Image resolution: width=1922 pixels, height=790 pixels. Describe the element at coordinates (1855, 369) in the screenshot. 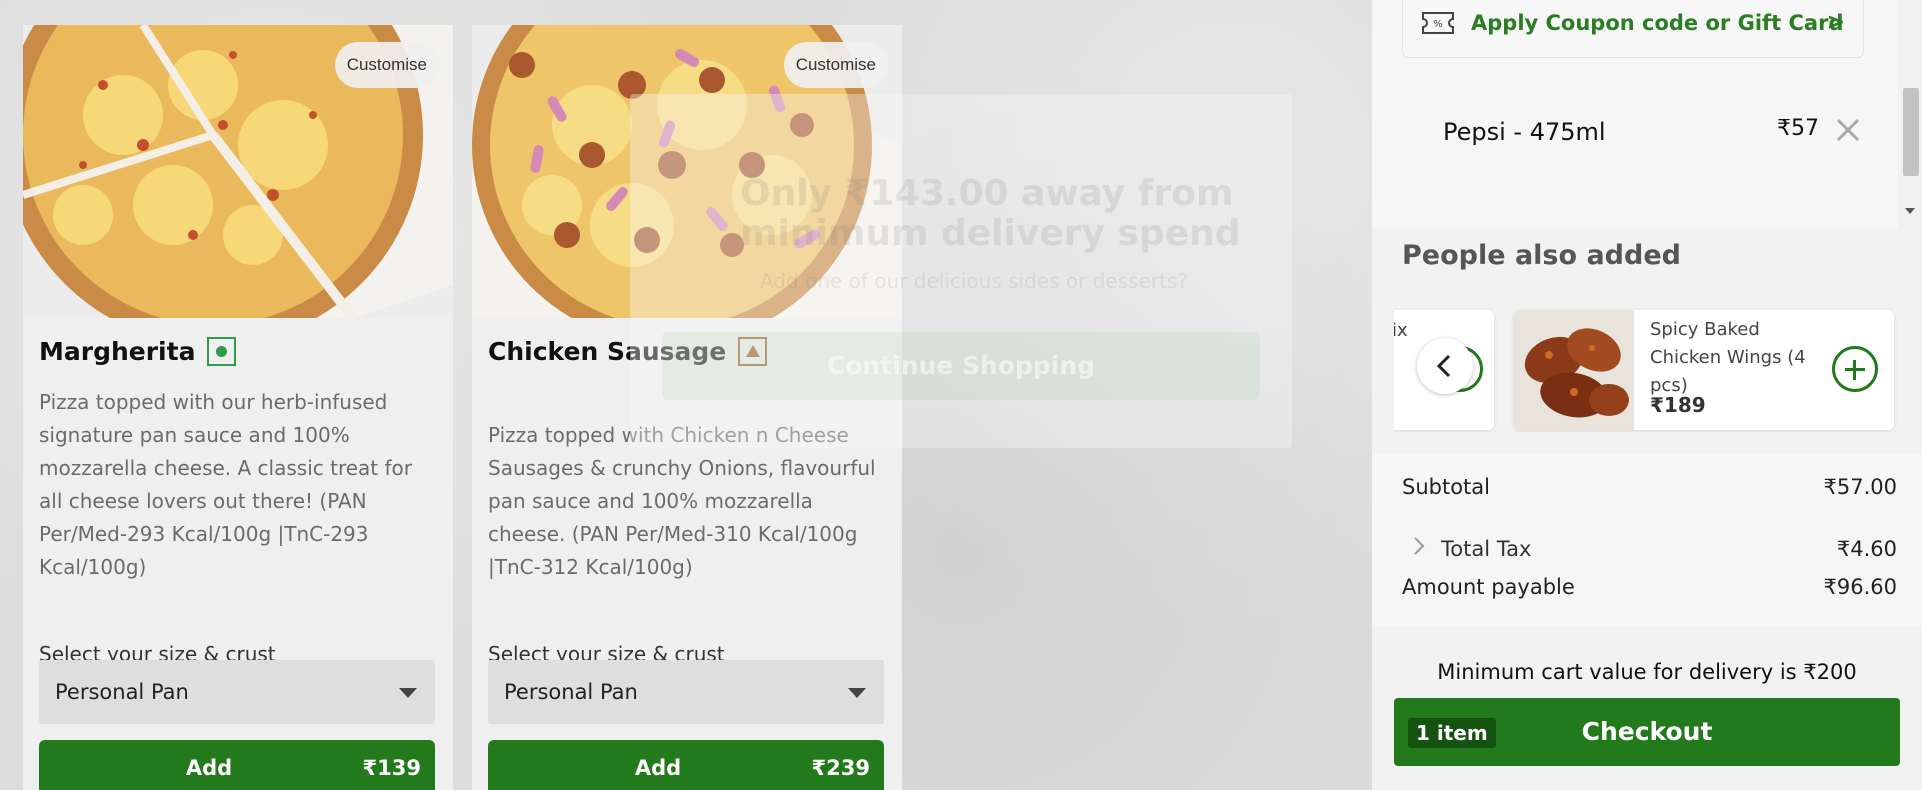

I see `plus-circle-icon` at that location.